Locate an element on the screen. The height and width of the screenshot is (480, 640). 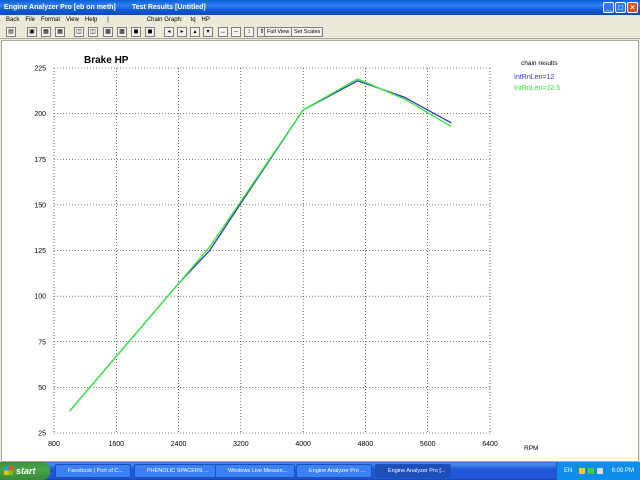
zoom-in-icon: ◫ is located at coordinates (79, 32).